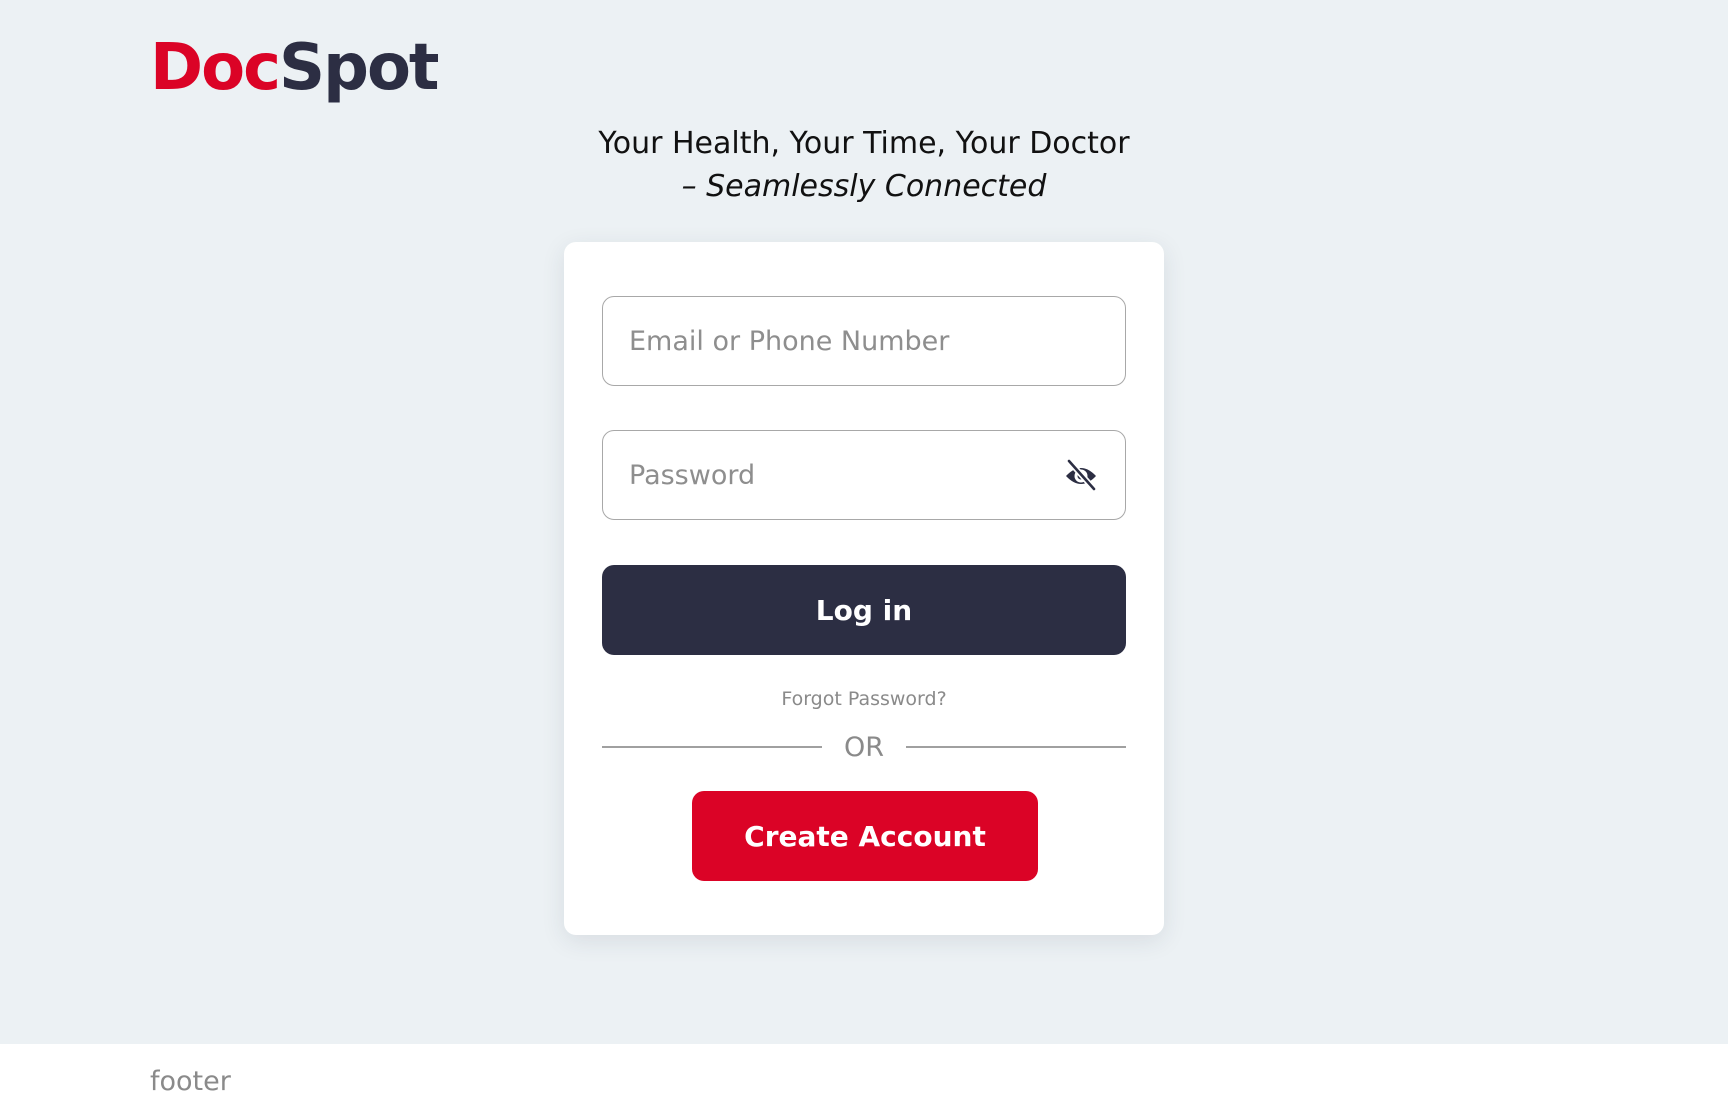 The width and height of the screenshot is (1728, 1117). What do you see at coordinates (864, 143) in the screenshot?
I see `tagline-line-1: Your Health, Your Time, Your Doctor` at bounding box center [864, 143].